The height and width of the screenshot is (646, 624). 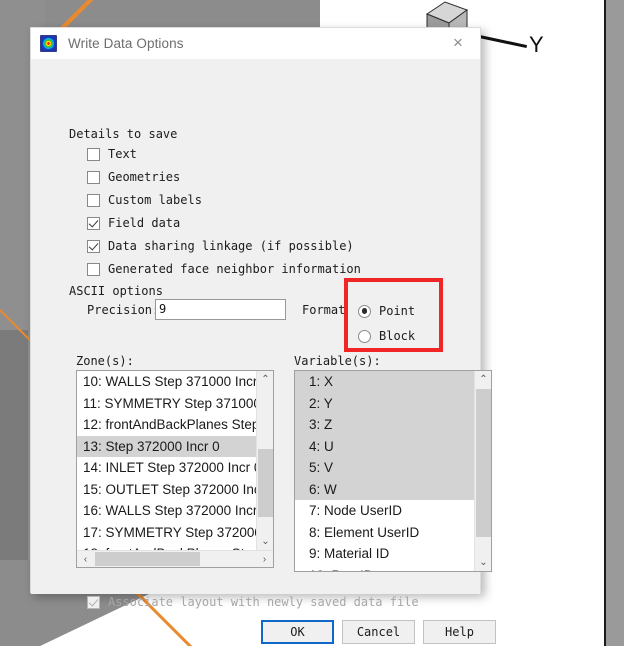 I want to click on checkbox-label-text: Text, so click(x=122, y=154).